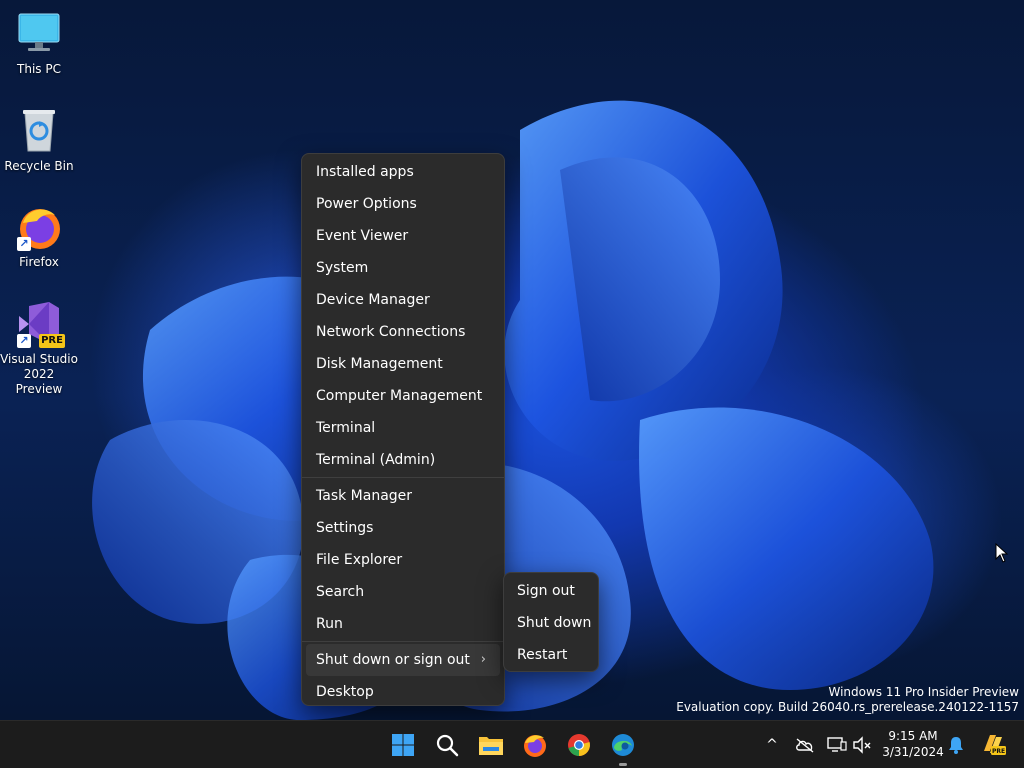  Describe the element at coordinates (1002, 554) in the screenshot. I see `mouse-cursor-icon` at that location.